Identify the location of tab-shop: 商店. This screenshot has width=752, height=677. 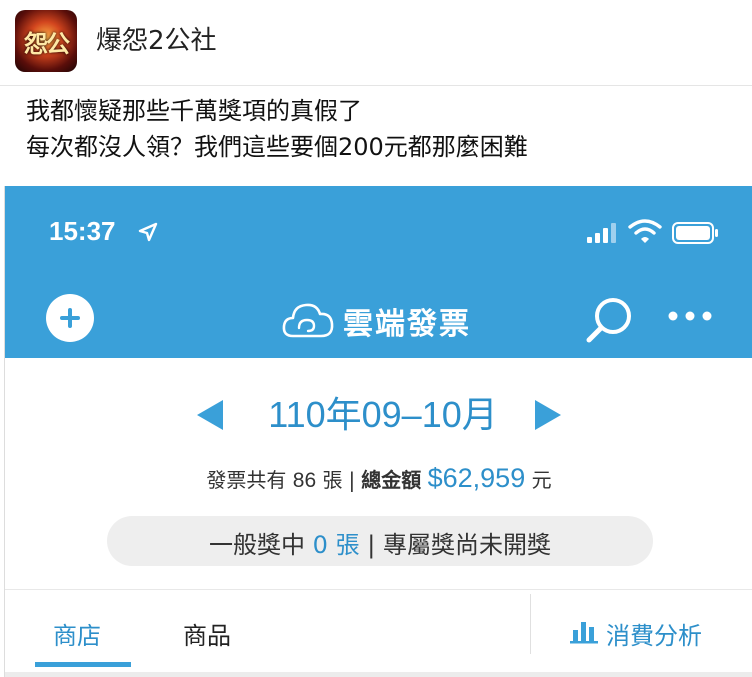
(77, 633).